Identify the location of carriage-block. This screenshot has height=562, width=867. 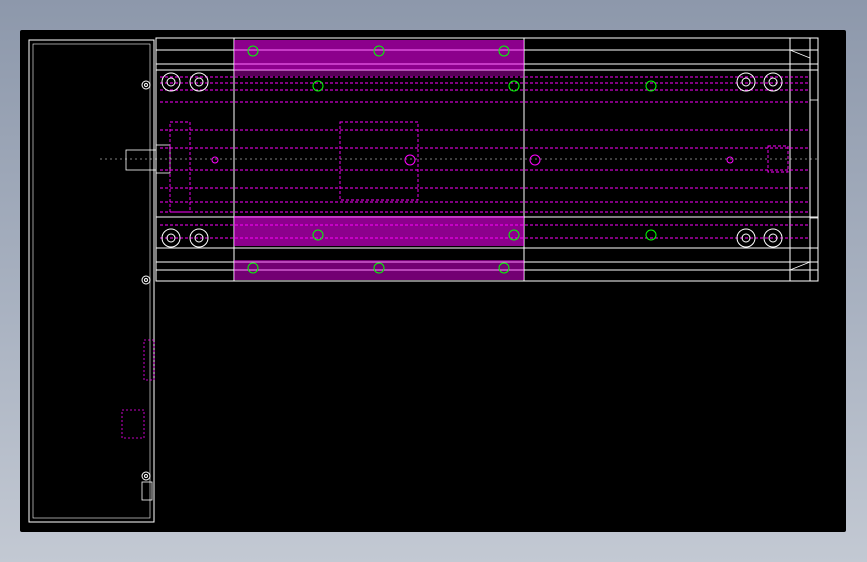
(379, 159).